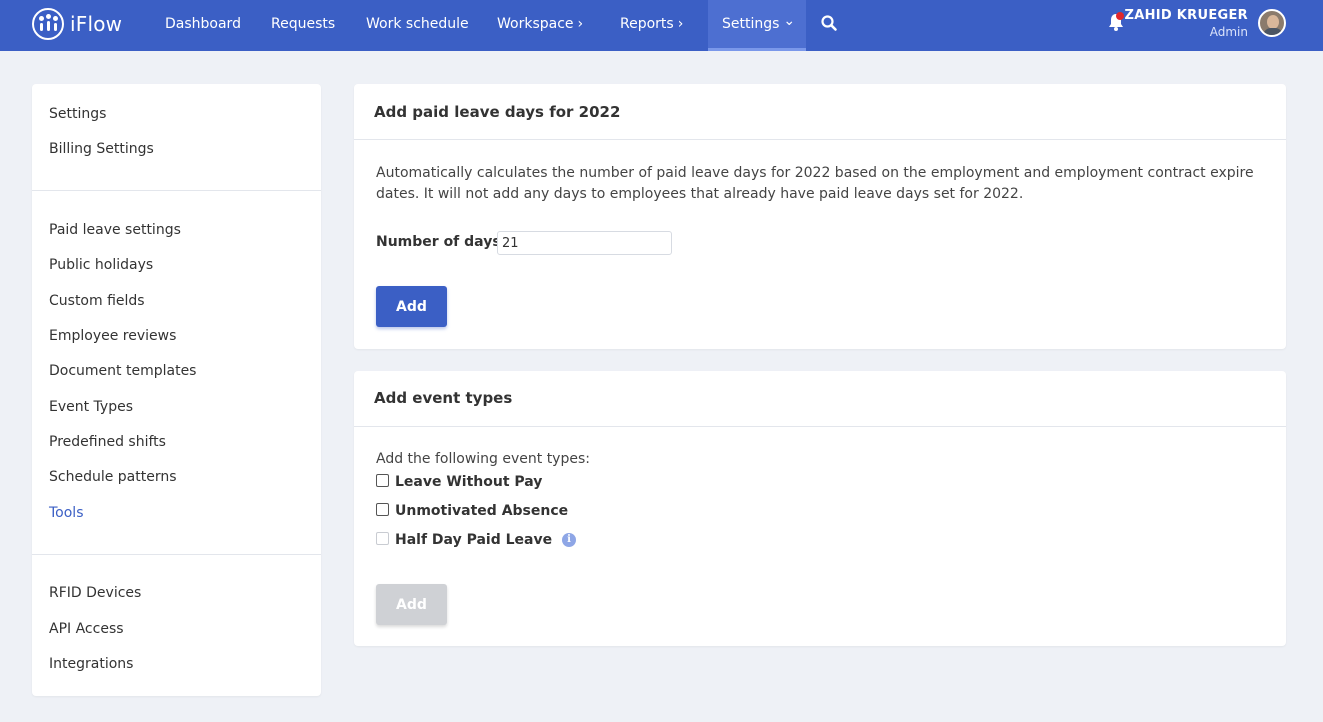 Image resolution: width=1323 pixels, height=722 pixels. What do you see at coordinates (789, 21) in the screenshot?
I see `chevron-down-icon: ⌄` at bounding box center [789, 21].